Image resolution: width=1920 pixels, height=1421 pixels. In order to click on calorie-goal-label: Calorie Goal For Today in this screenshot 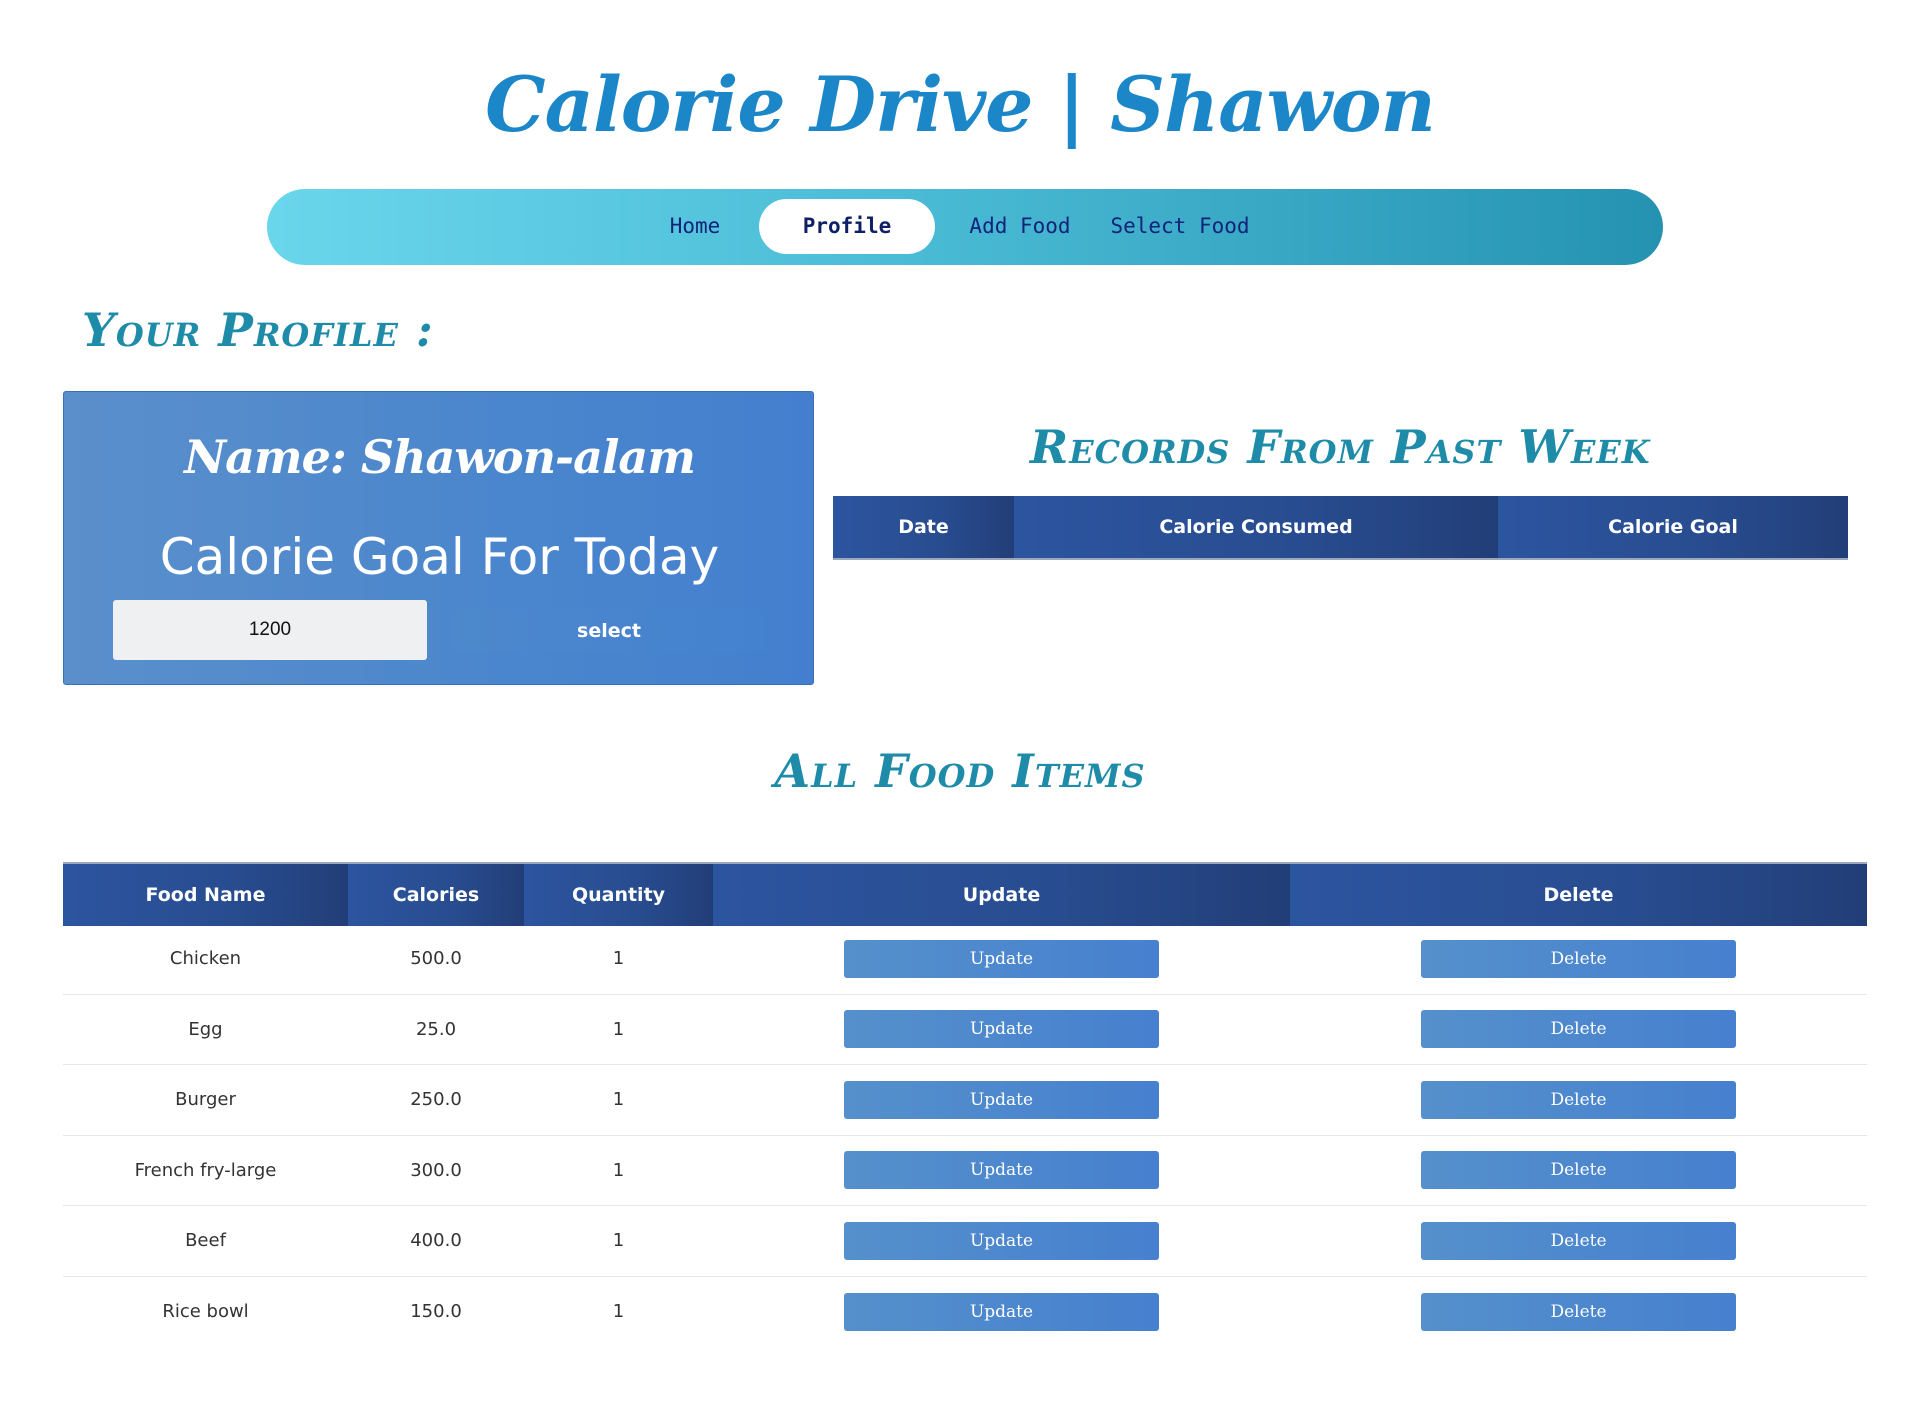, I will do `click(439, 557)`.